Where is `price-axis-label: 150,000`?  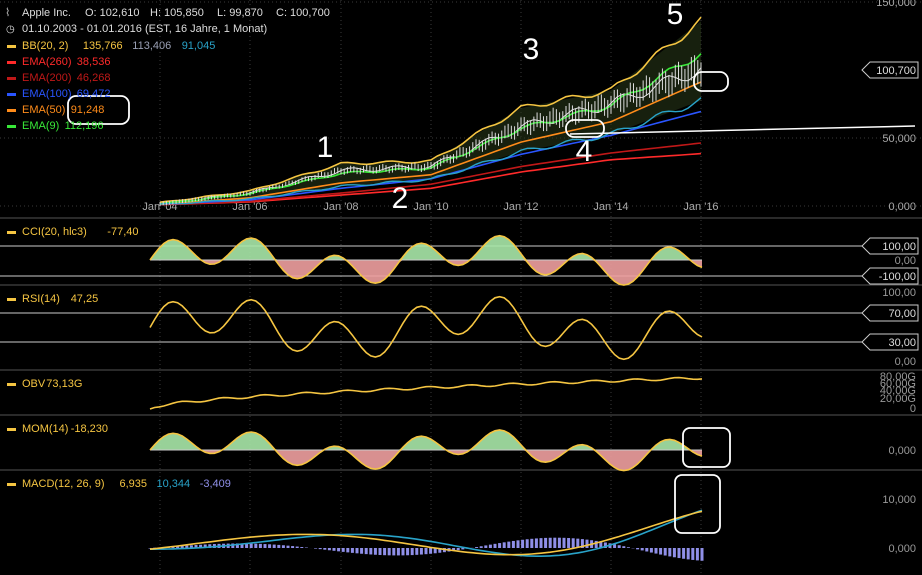
price-axis-label: 150,000 is located at coordinates (896, 4).